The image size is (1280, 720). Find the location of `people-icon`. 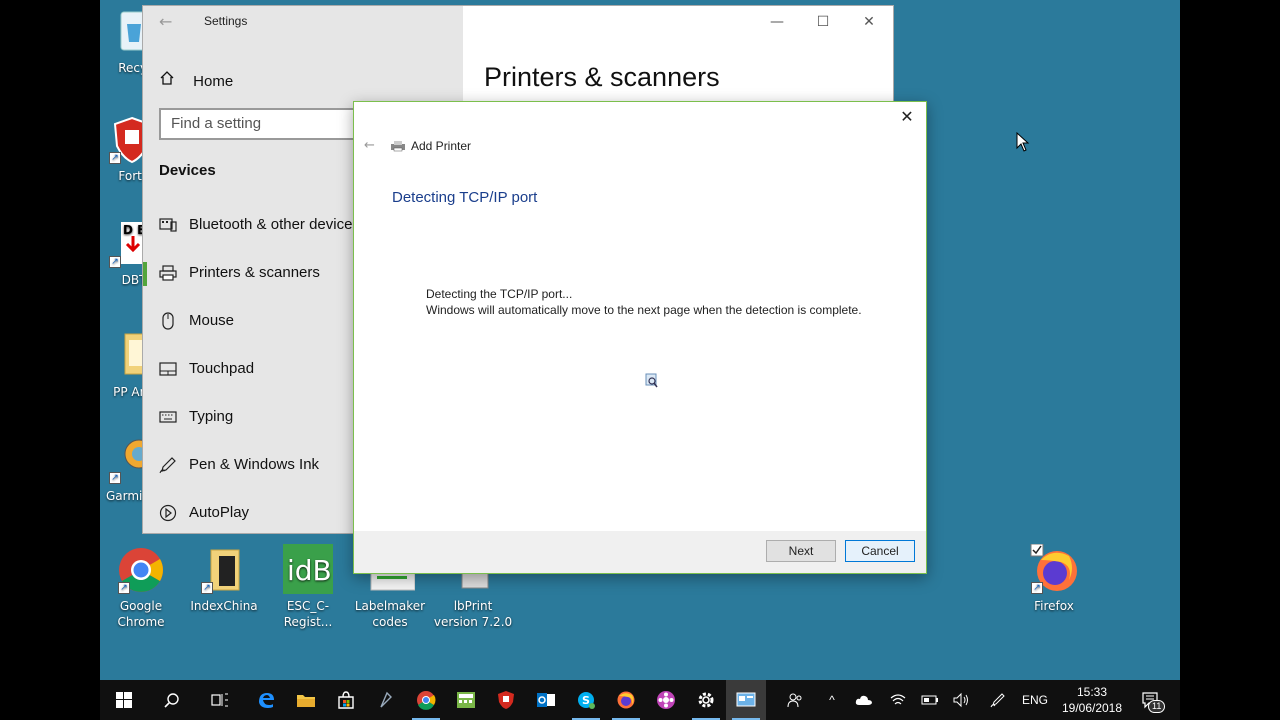

people-icon is located at coordinates (794, 700).